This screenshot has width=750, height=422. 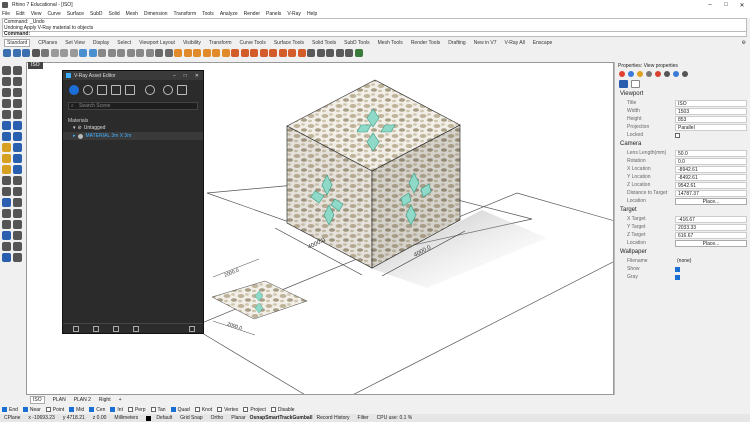 I want to click on point-icon, so click(x=178, y=53).